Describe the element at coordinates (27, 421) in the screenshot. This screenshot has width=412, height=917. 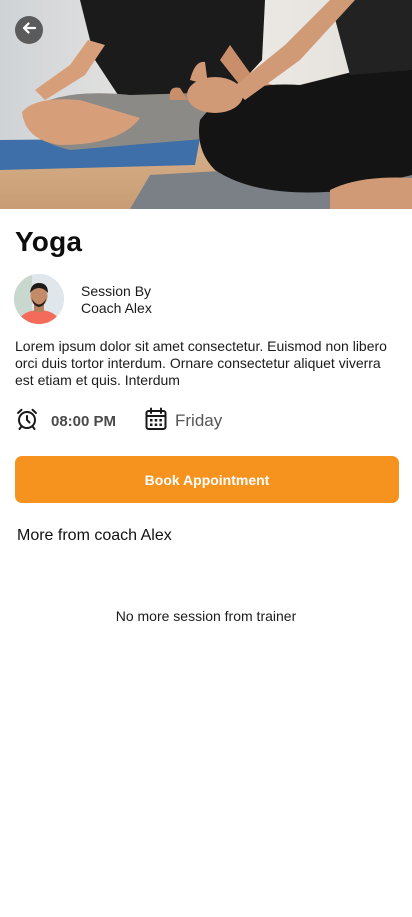
I see `alarm-clock-icon` at that location.